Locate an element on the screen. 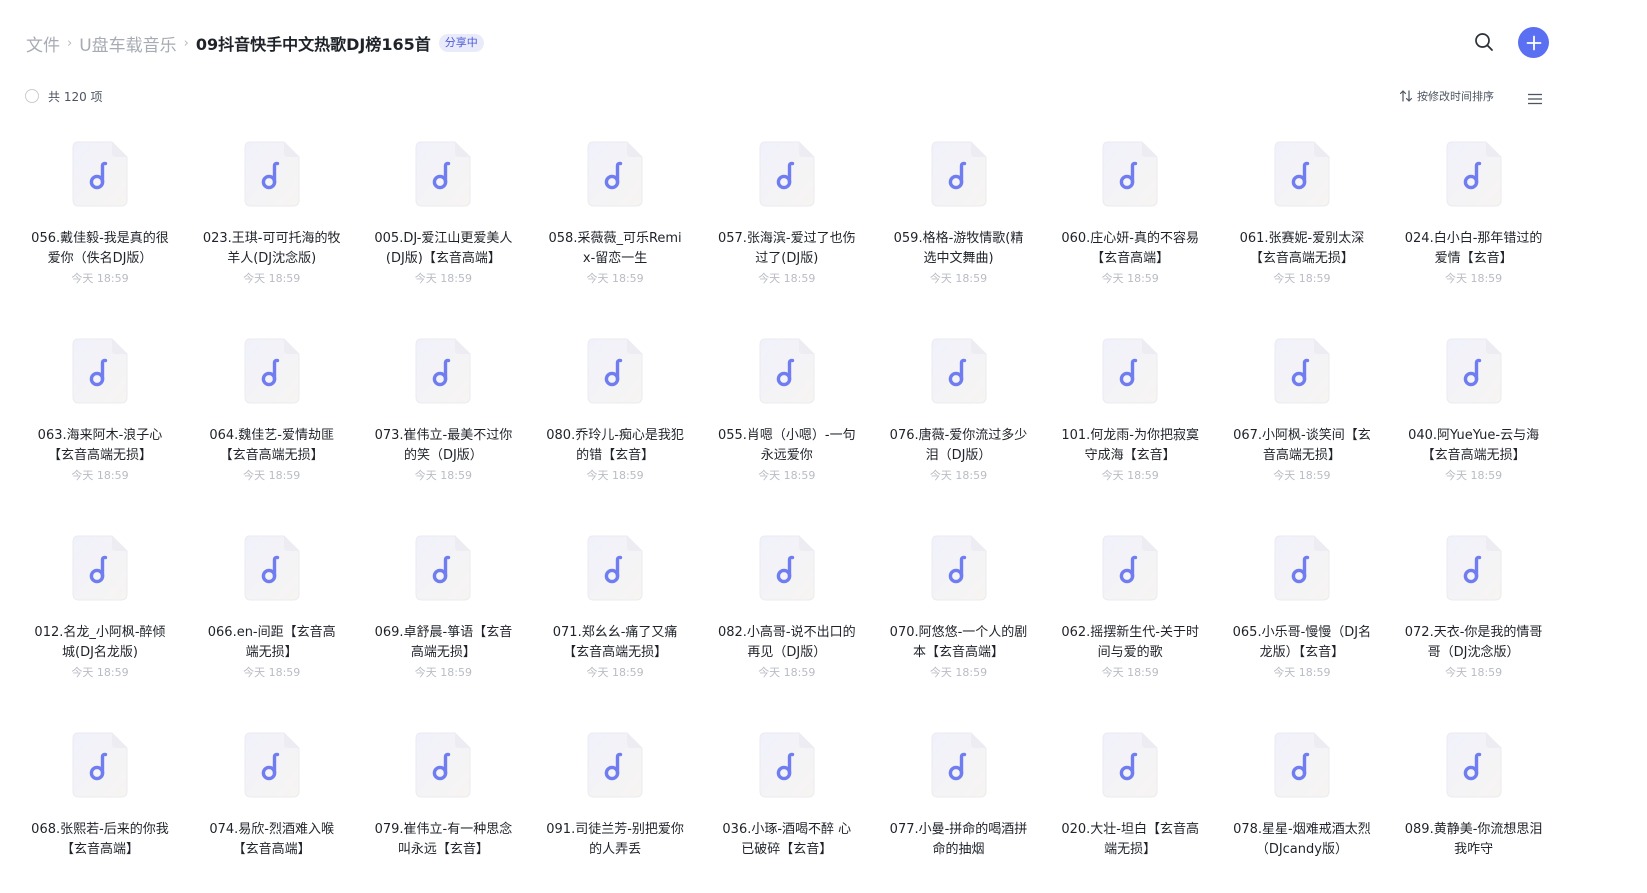  file-name: 024.白小白-那年错过的爱情【玄音】 is located at coordinates (1473, 248).